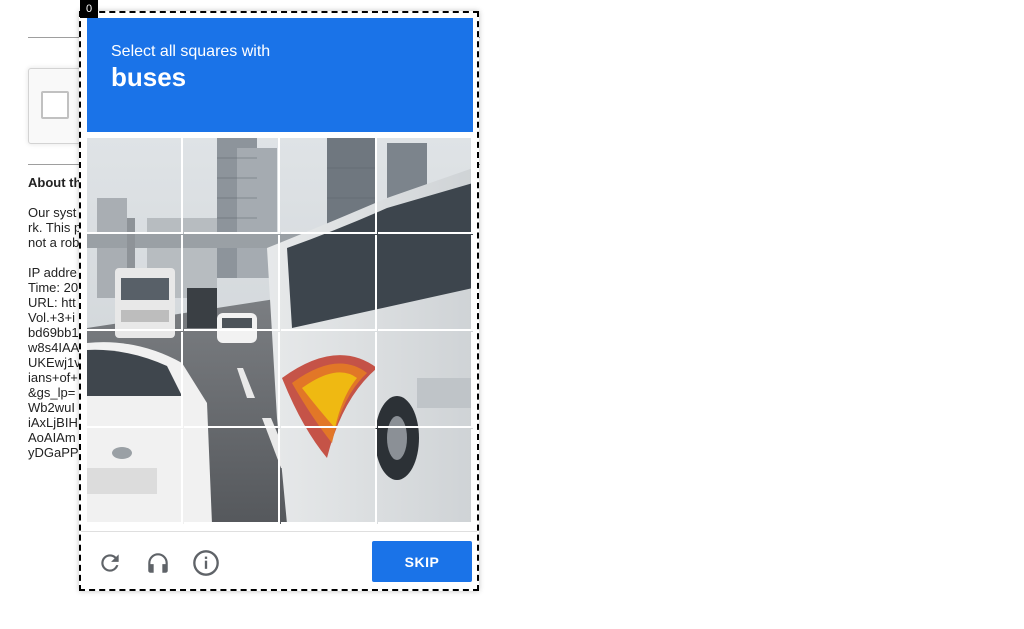 The width and height of the screenshot is (1024, 629). What do you see at coordinates (52, 392) in the screenshot?
I see `detail-line: &gs_lp=` at bounding box center [52, 392].